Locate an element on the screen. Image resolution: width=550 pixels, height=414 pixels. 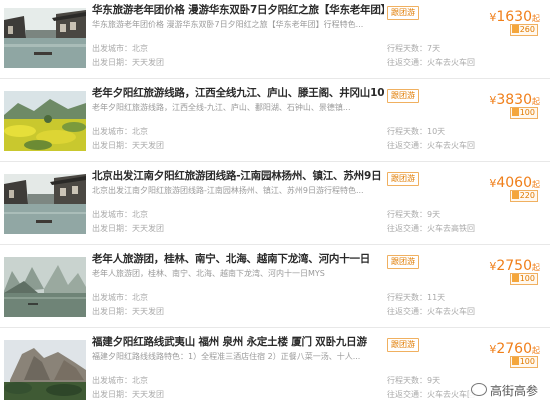
misty-river-photo is located at coordinates (45, 287).